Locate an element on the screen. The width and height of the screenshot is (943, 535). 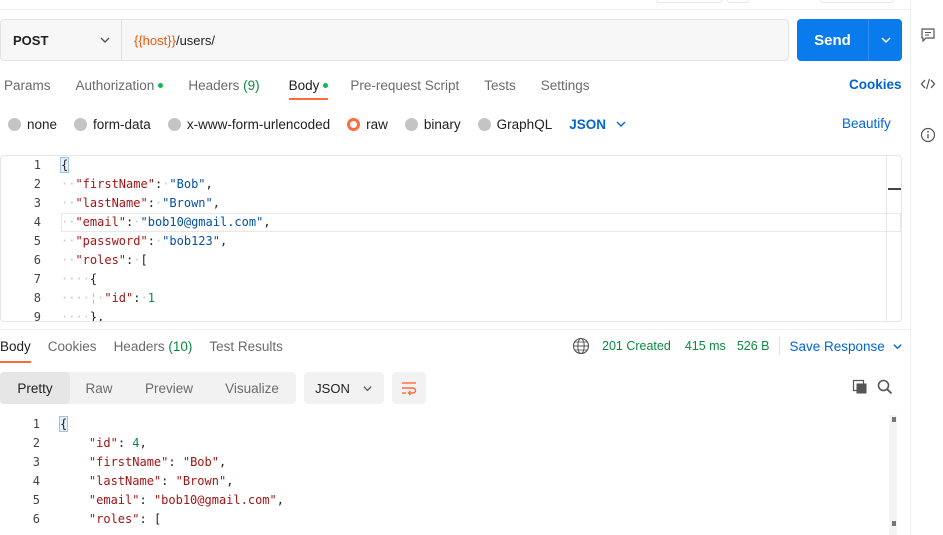
radio-label: x-www-form-urlencoded is located at coordinates (258, 124).